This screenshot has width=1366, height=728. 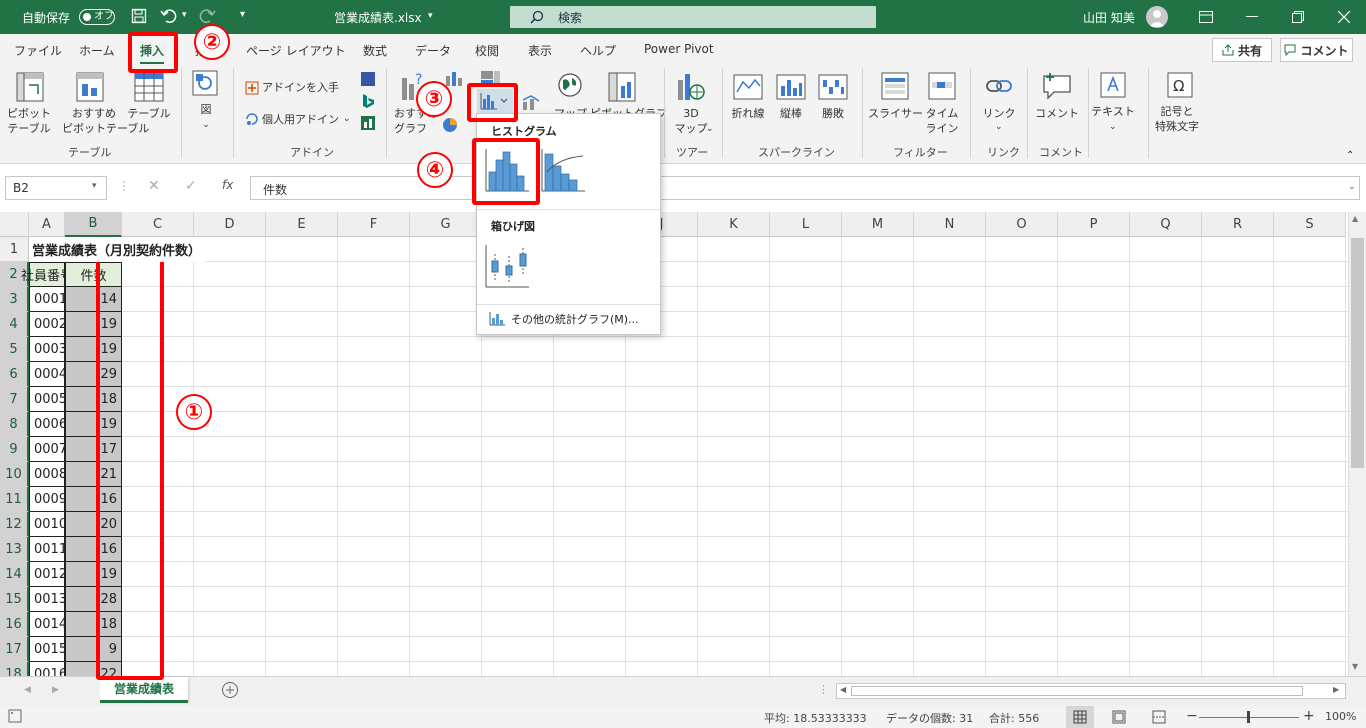 What do you see at coordinates (207, 16) in the screenshot?
I see `redo-icon` at bounding box center [207, 16].